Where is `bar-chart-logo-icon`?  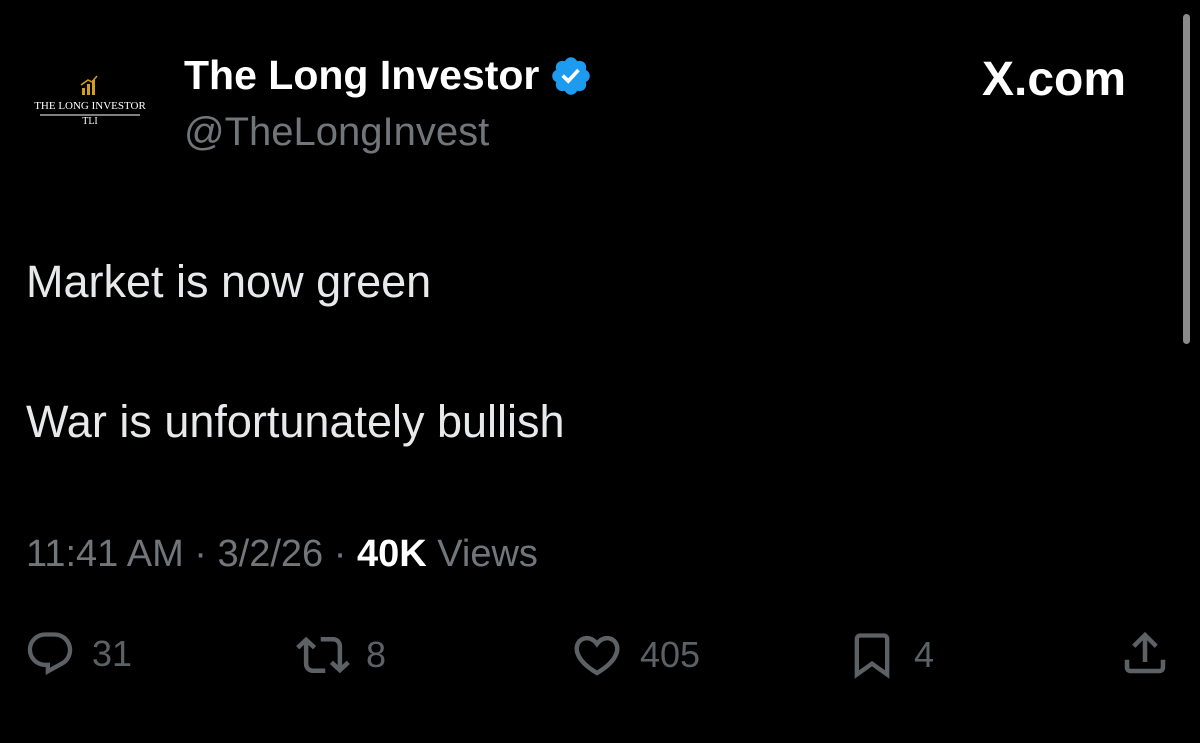
bar-chart-logo-icon is located at coordinates (89, 85).